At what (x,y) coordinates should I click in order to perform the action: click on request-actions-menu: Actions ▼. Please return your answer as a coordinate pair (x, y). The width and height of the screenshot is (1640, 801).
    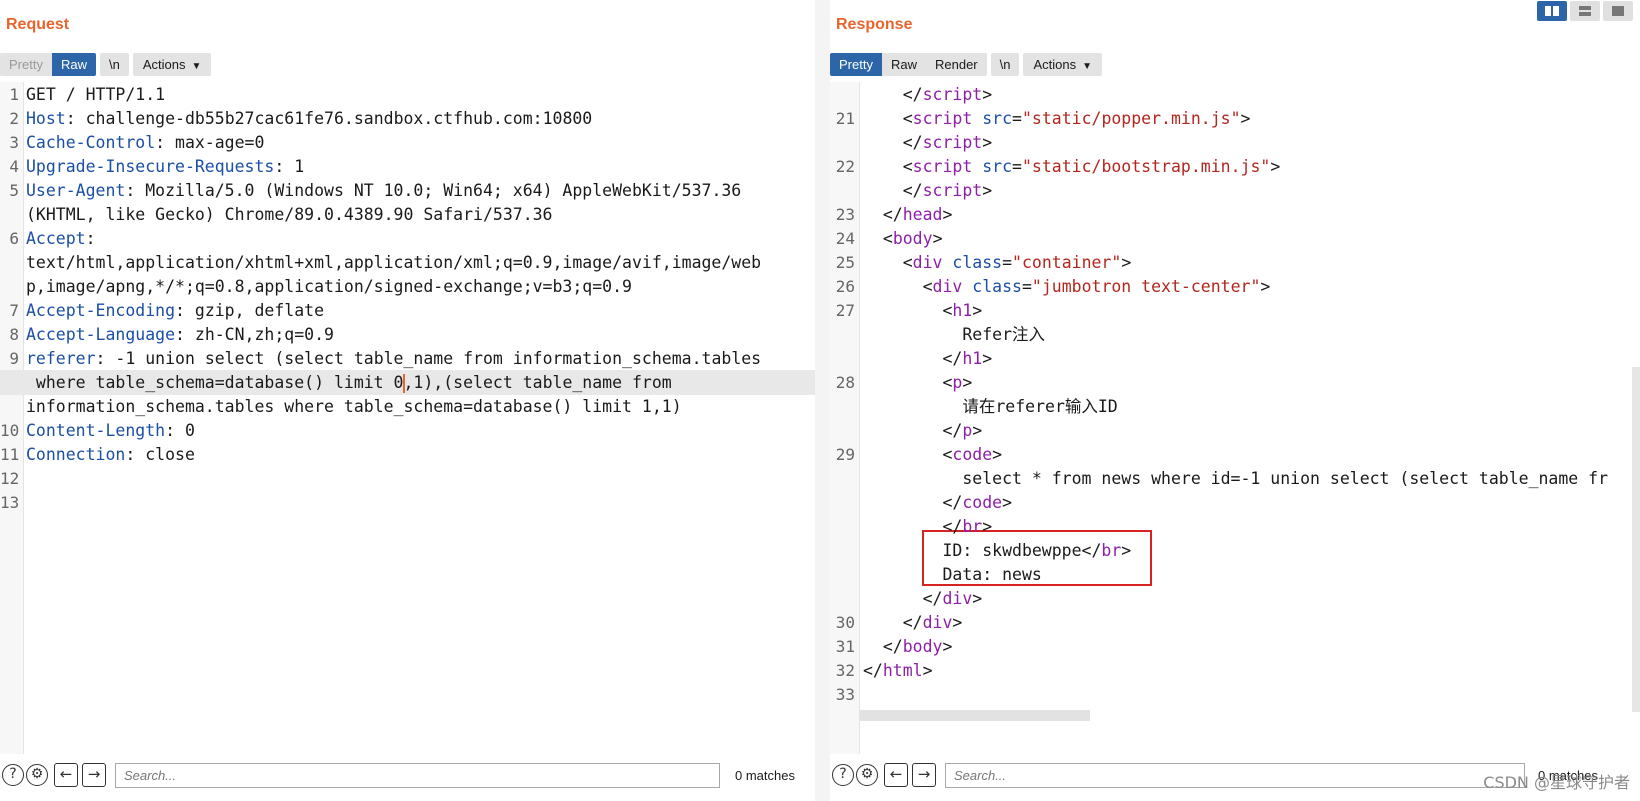
    Looking at the image, I should click on (172, 64).